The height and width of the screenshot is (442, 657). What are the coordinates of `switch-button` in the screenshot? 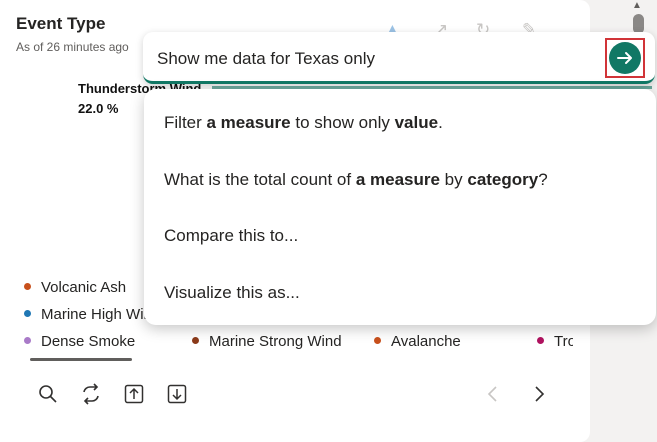 It's located at (91, 394).